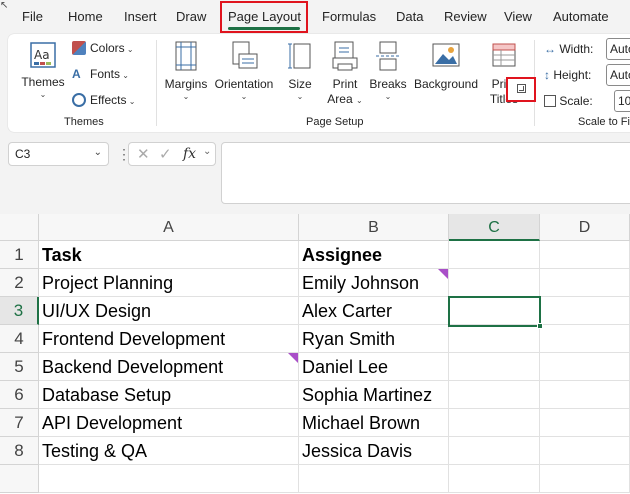 The width and height of the screenshot is (630, 494). What do you see at coordinates (494, 283) in the screenshot?
I see `cell-c2` at bounding box center [494, 283].